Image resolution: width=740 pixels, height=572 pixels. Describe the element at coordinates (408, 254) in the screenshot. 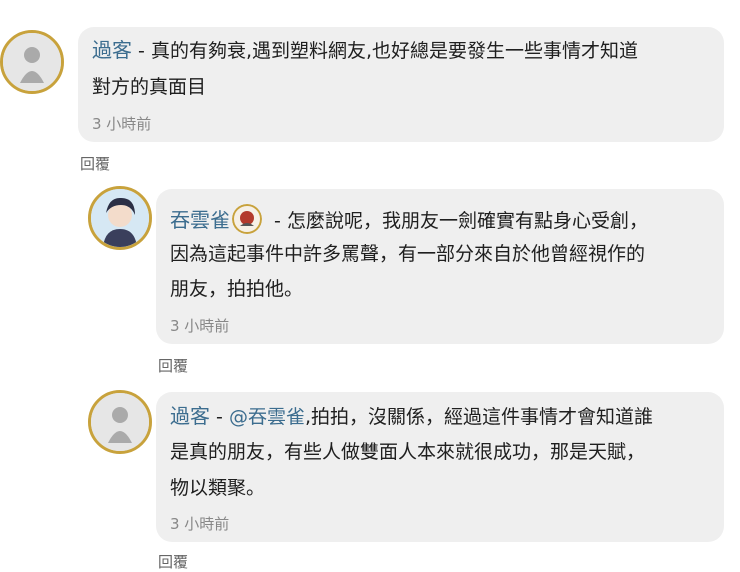

I see `comment-text: 因為這起事件中許多罵聲，有一部分來自於他曾經視作的` at that location.